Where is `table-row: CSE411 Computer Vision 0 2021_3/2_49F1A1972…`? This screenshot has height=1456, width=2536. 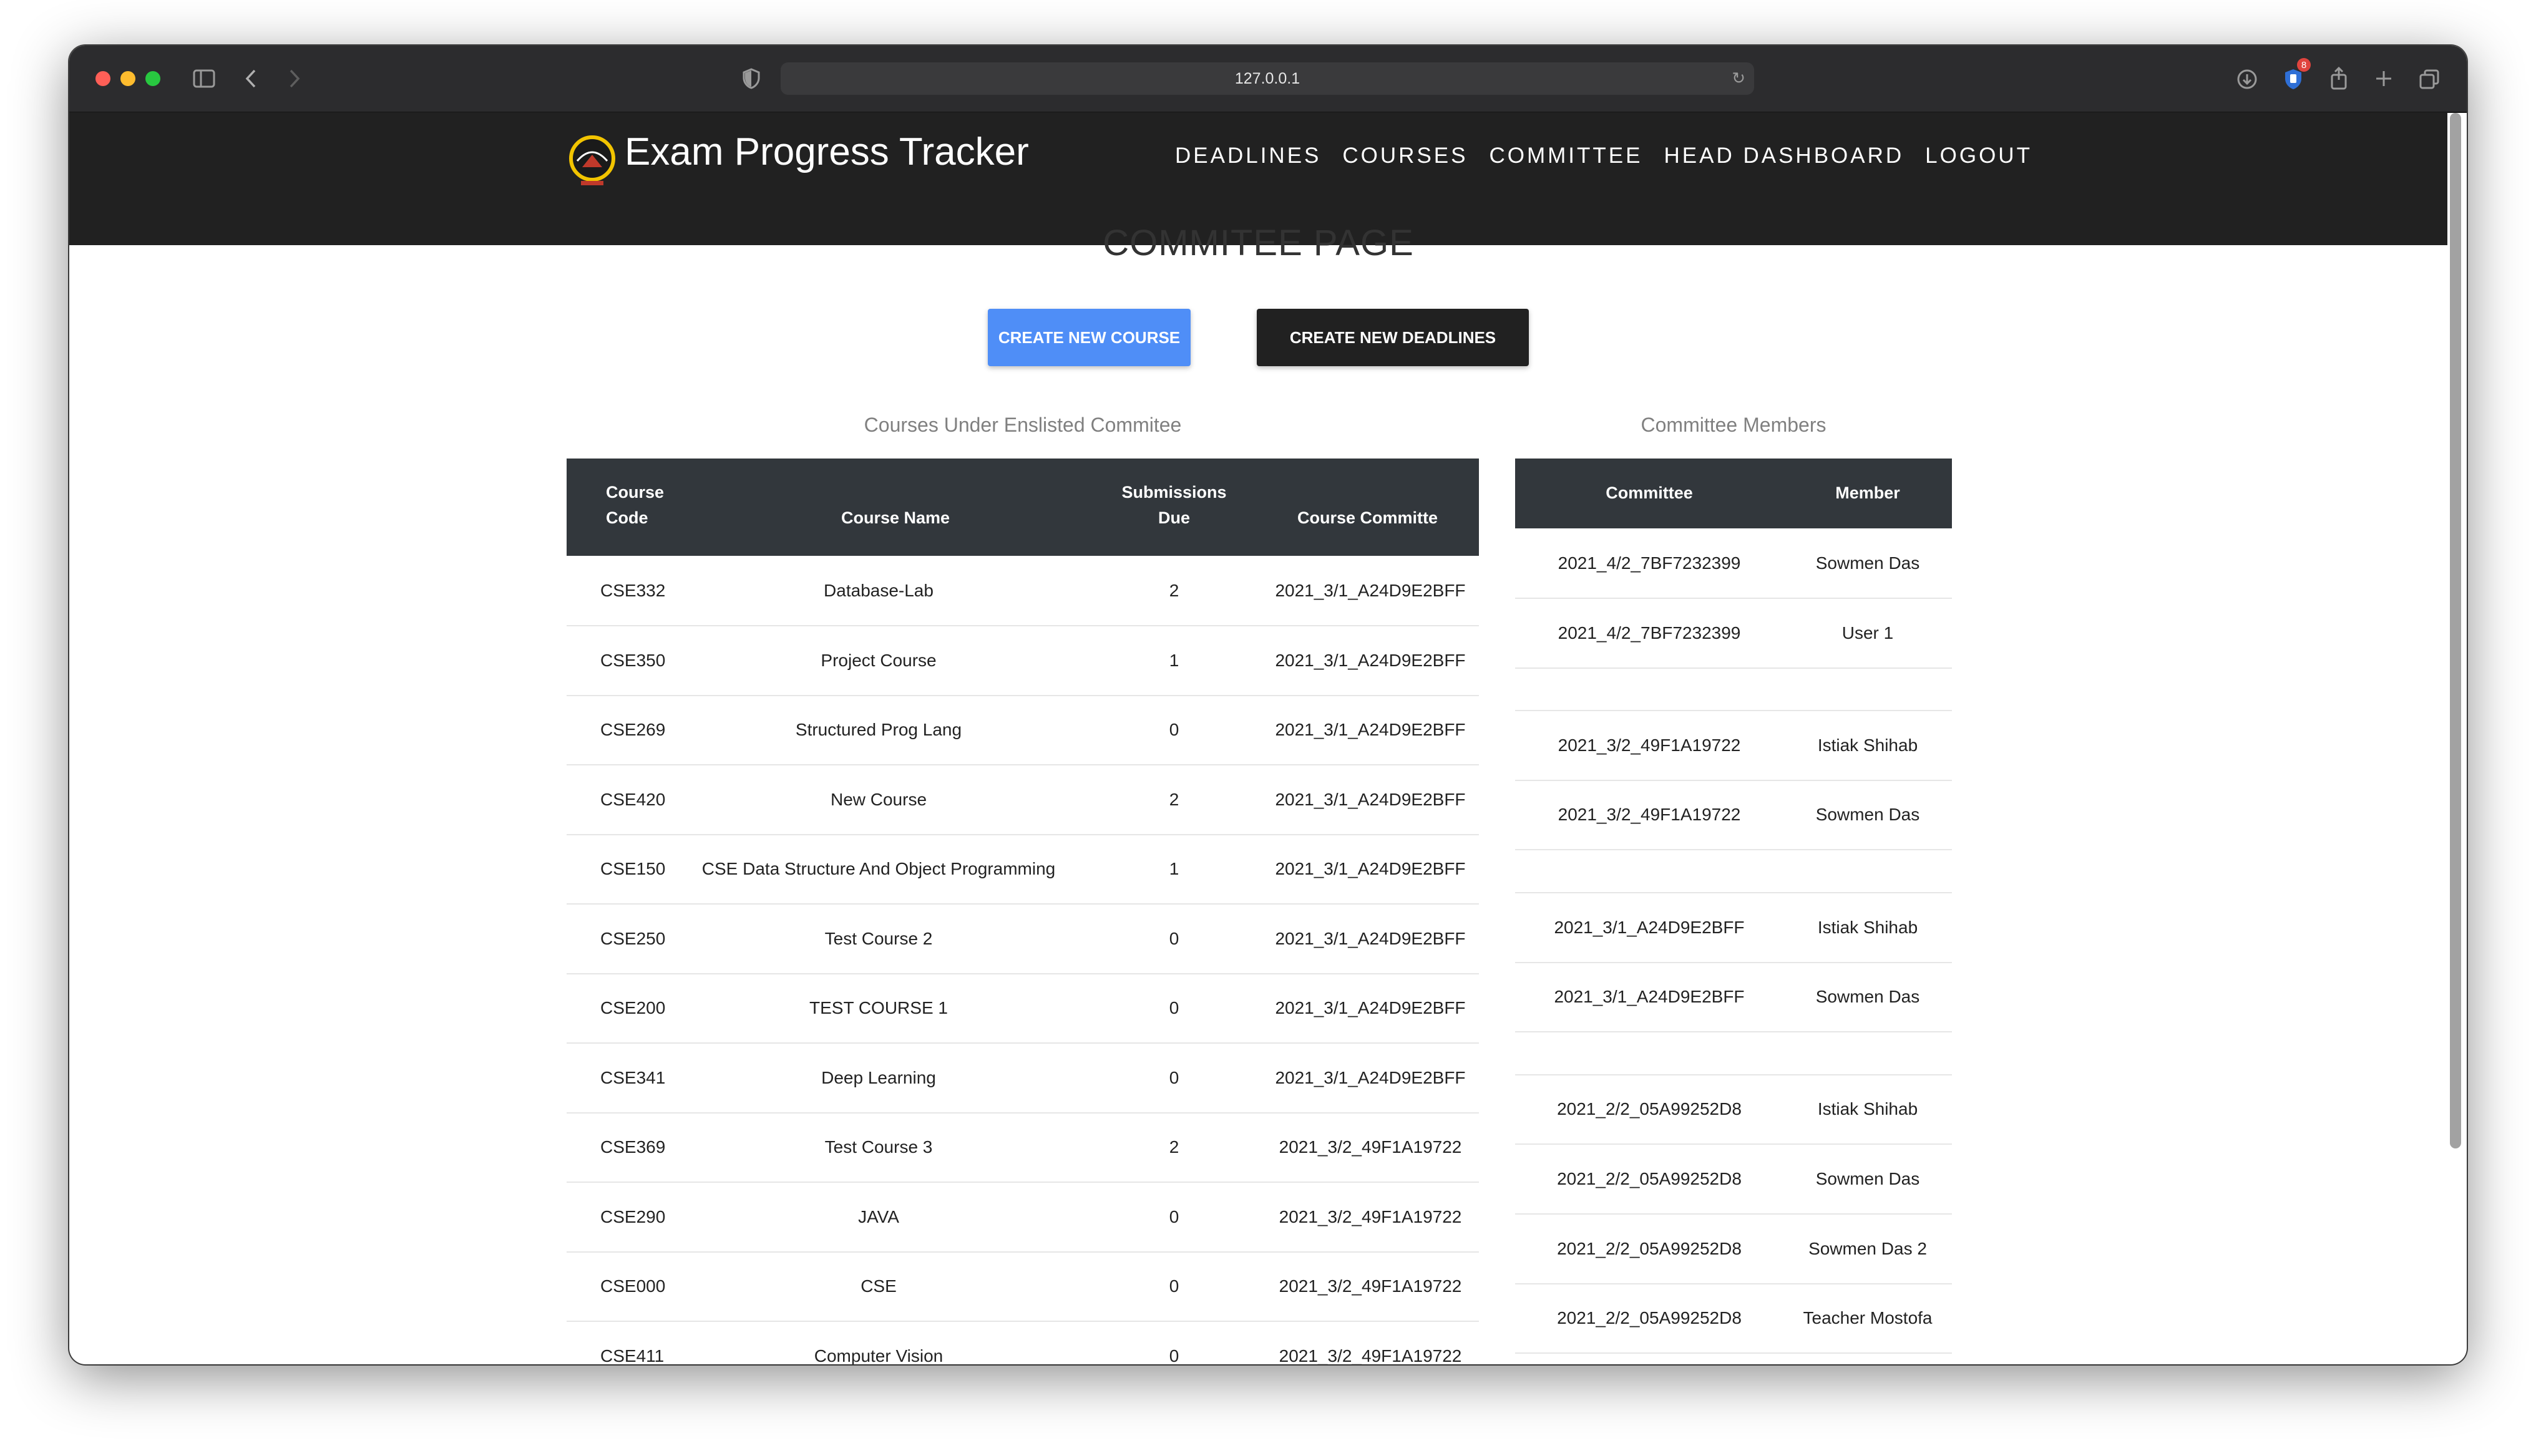 table-row: CSE411 Computer Vision 0 2021_3/2_49F1A1972… is located at coordinates (1023, 1343).